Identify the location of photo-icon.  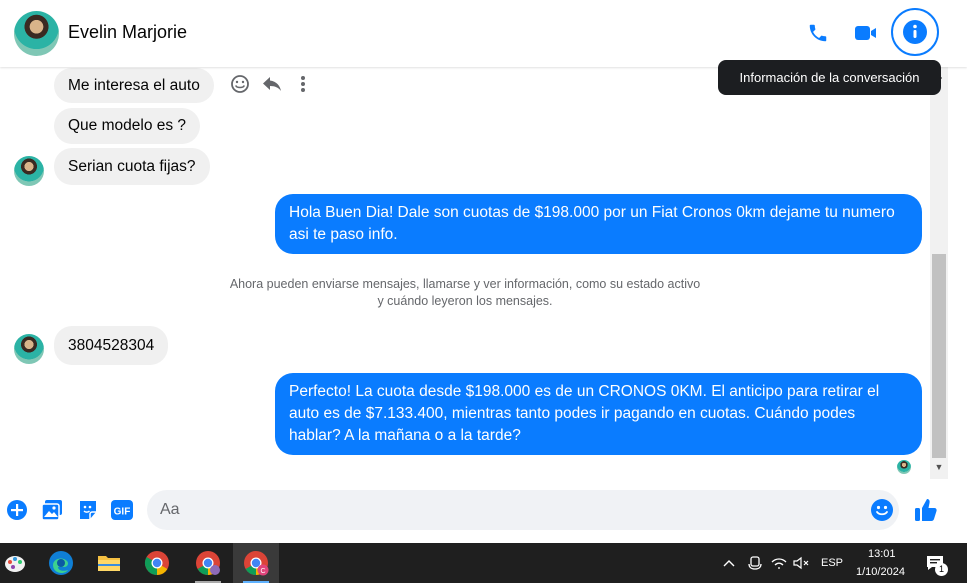
(52, 510).